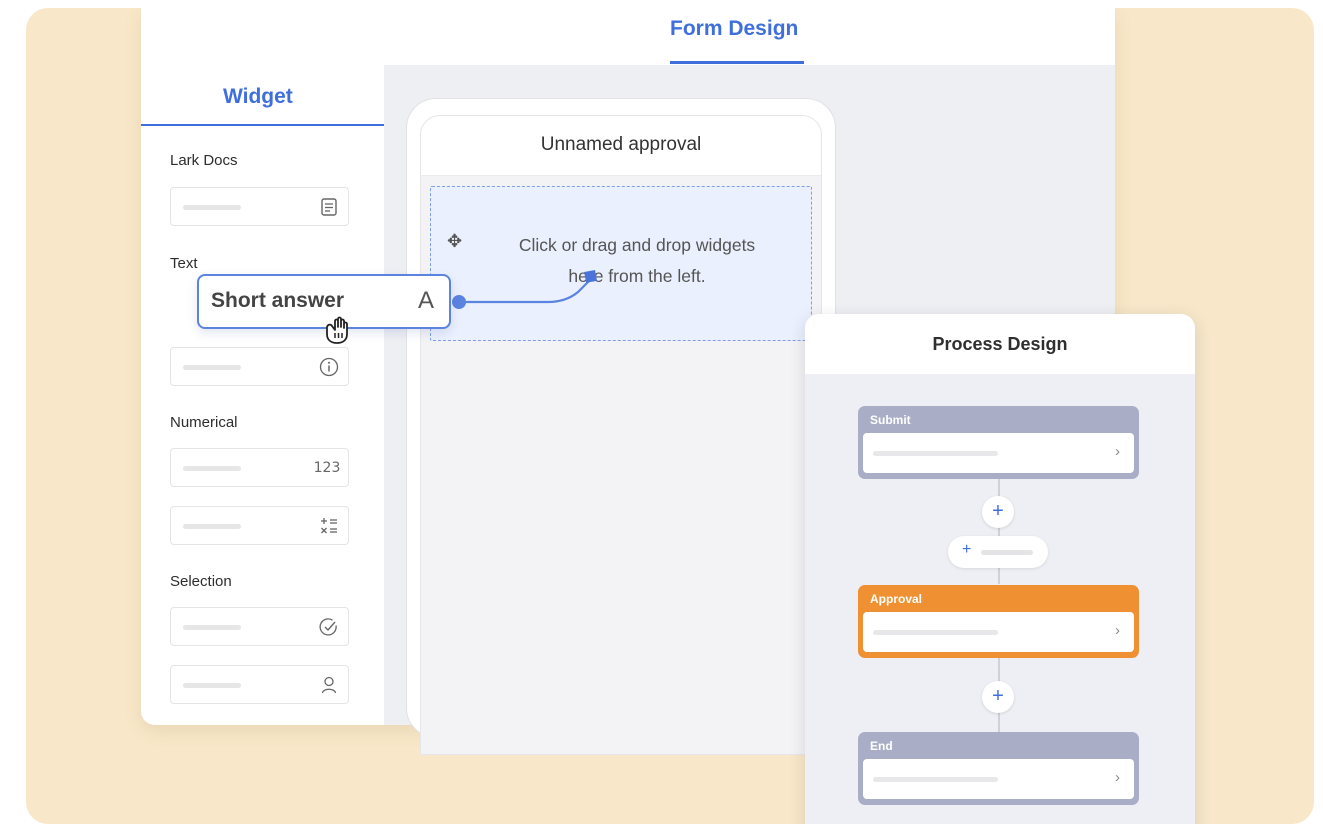 The height and width of the screenshot is (824, 1323). What do you see at coordinates (890, 420) in the screenshot?
I see `node-title: Submit` at bounding box center [890, 420].